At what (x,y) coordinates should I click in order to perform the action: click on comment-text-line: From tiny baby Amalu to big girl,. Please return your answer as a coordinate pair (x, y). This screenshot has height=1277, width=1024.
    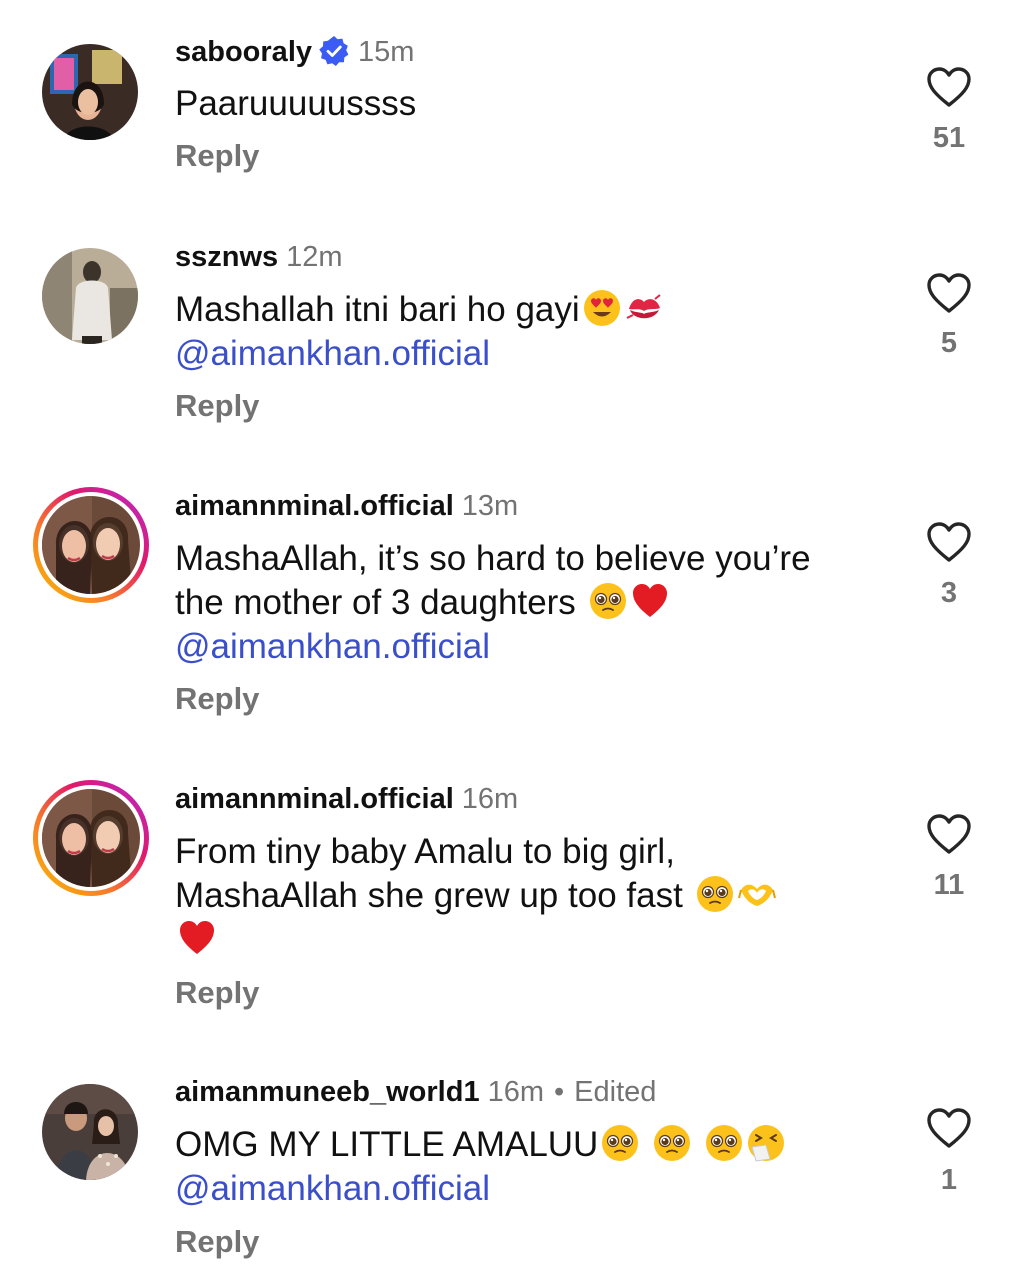
    Looking at the image, I should click on (425, 851).